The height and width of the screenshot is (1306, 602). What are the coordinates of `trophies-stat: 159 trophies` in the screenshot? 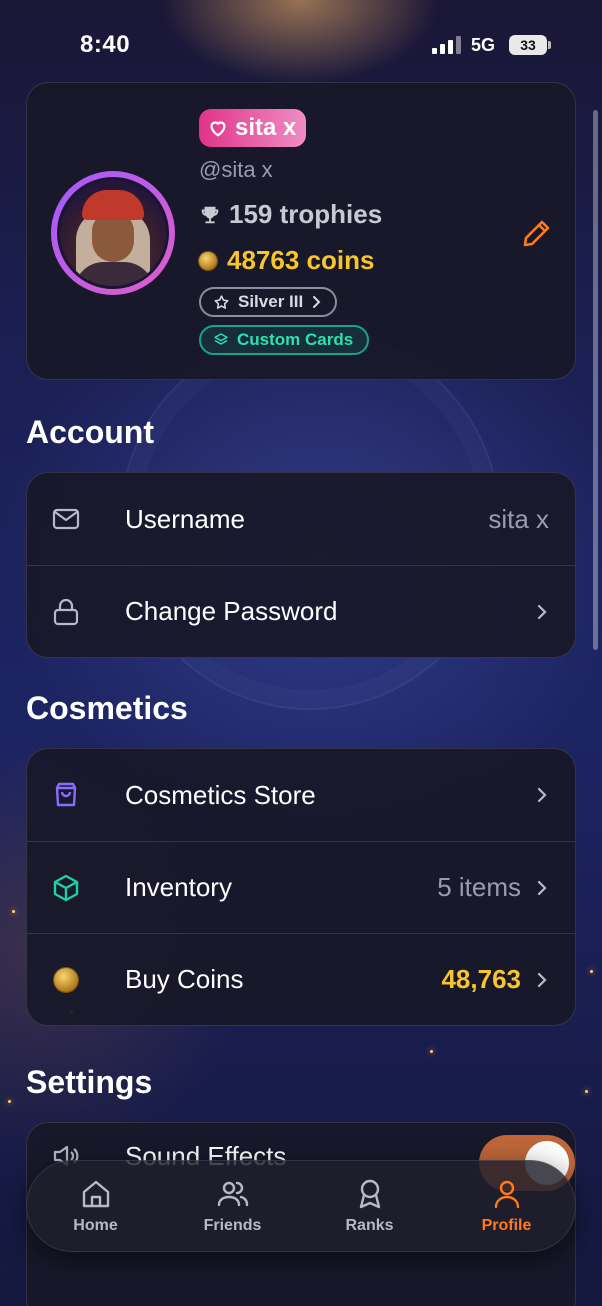 It's located at (290, 214).